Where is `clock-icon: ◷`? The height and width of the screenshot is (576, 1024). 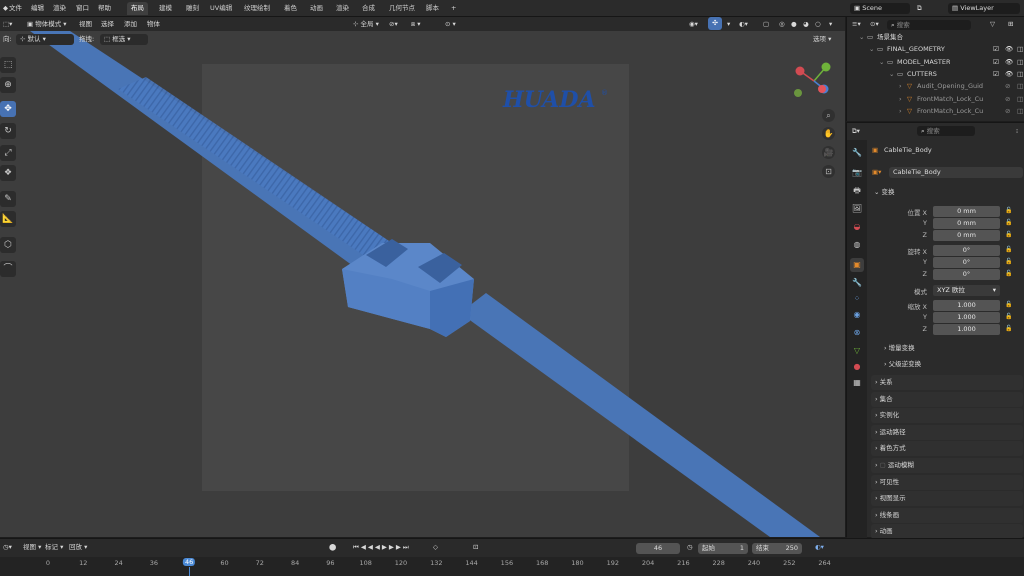 clock-icon: ◷ is located at coordinates (690, 547).